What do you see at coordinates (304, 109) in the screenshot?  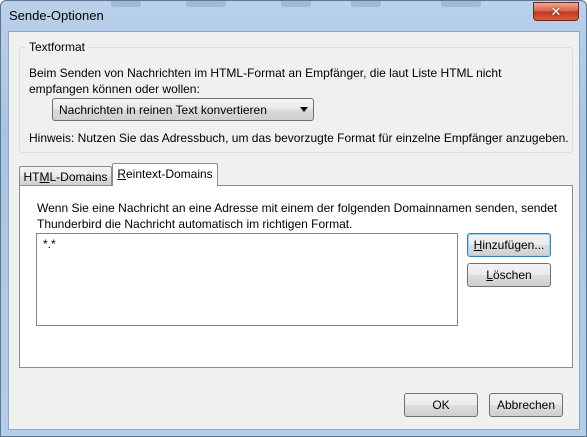 I see `chevron-down-icon` at bounding box center [304, 109].